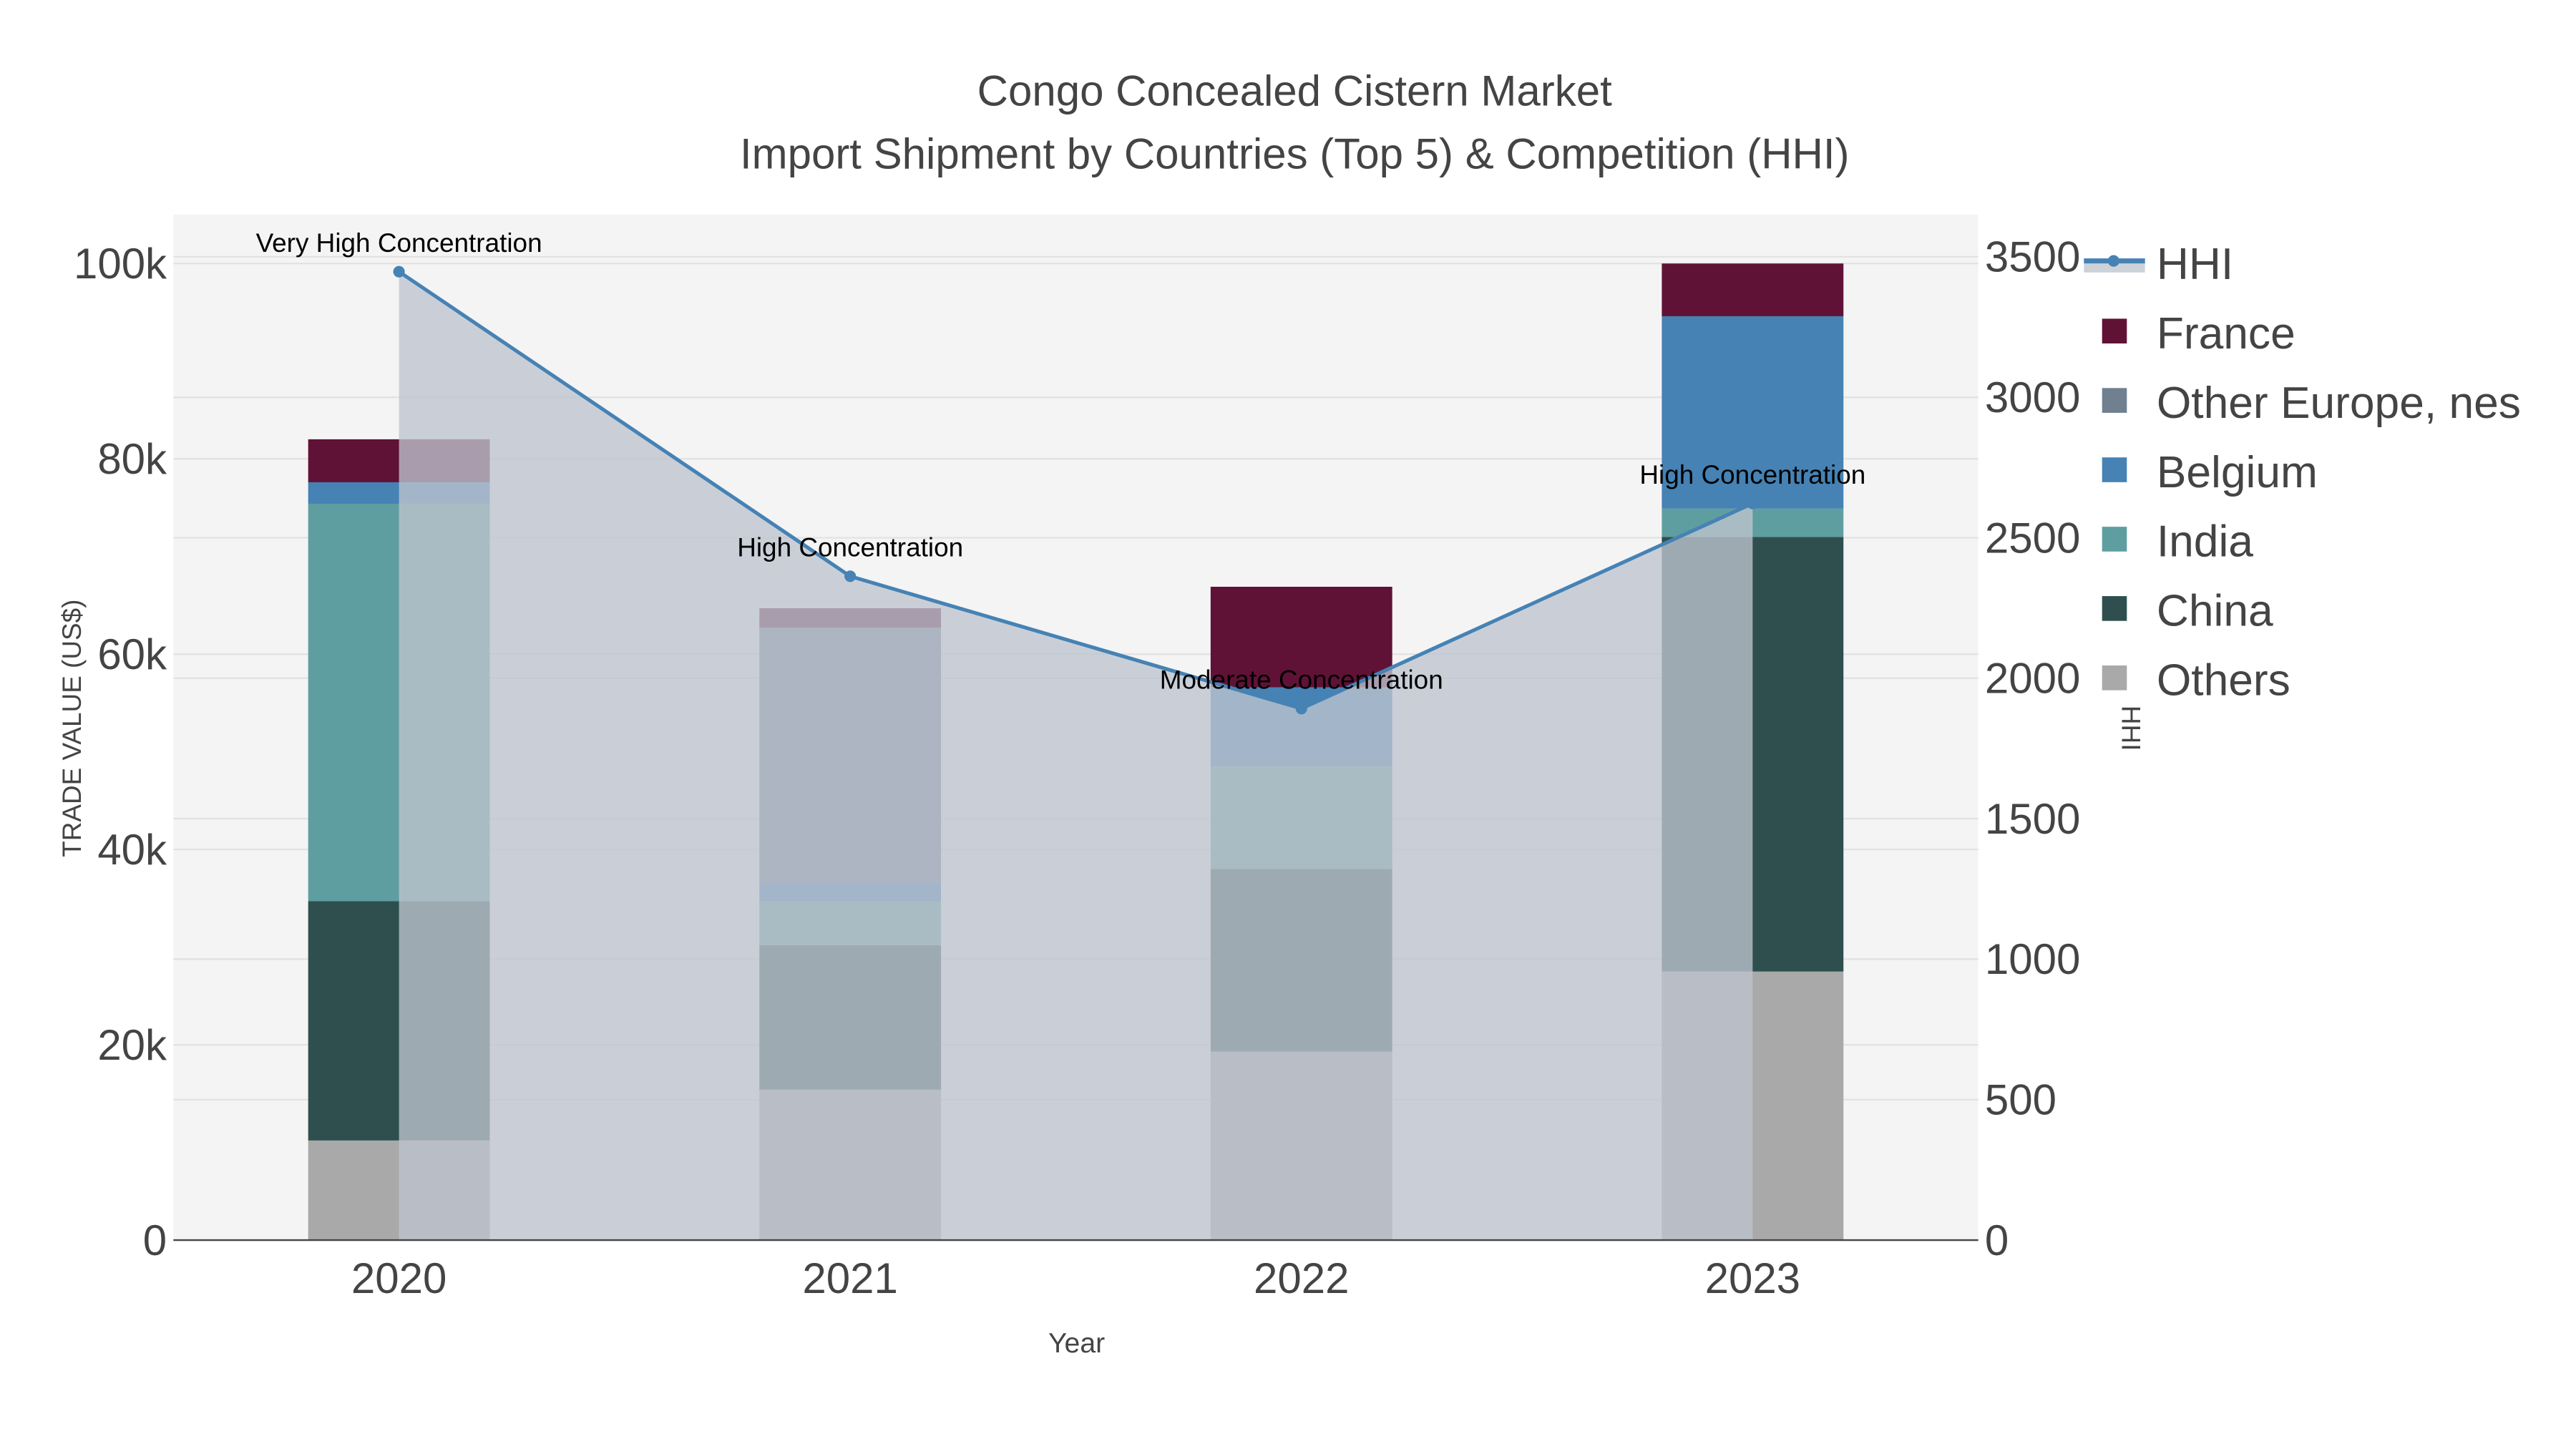 Image resolution: width=2576 pixels, height=1449 pixels. What do you see at coordinates (399, 1278) in the screenshot?
I see `x-tick-label: 2020` at bounding box center [399, 1278].